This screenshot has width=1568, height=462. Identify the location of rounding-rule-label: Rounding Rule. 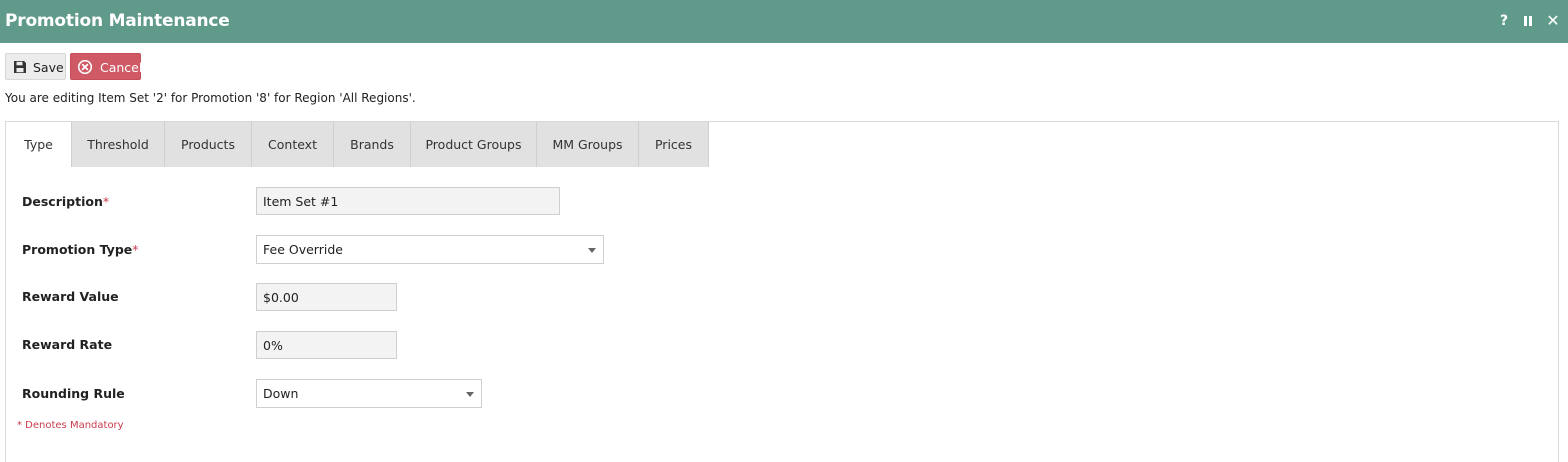
(73, 393).